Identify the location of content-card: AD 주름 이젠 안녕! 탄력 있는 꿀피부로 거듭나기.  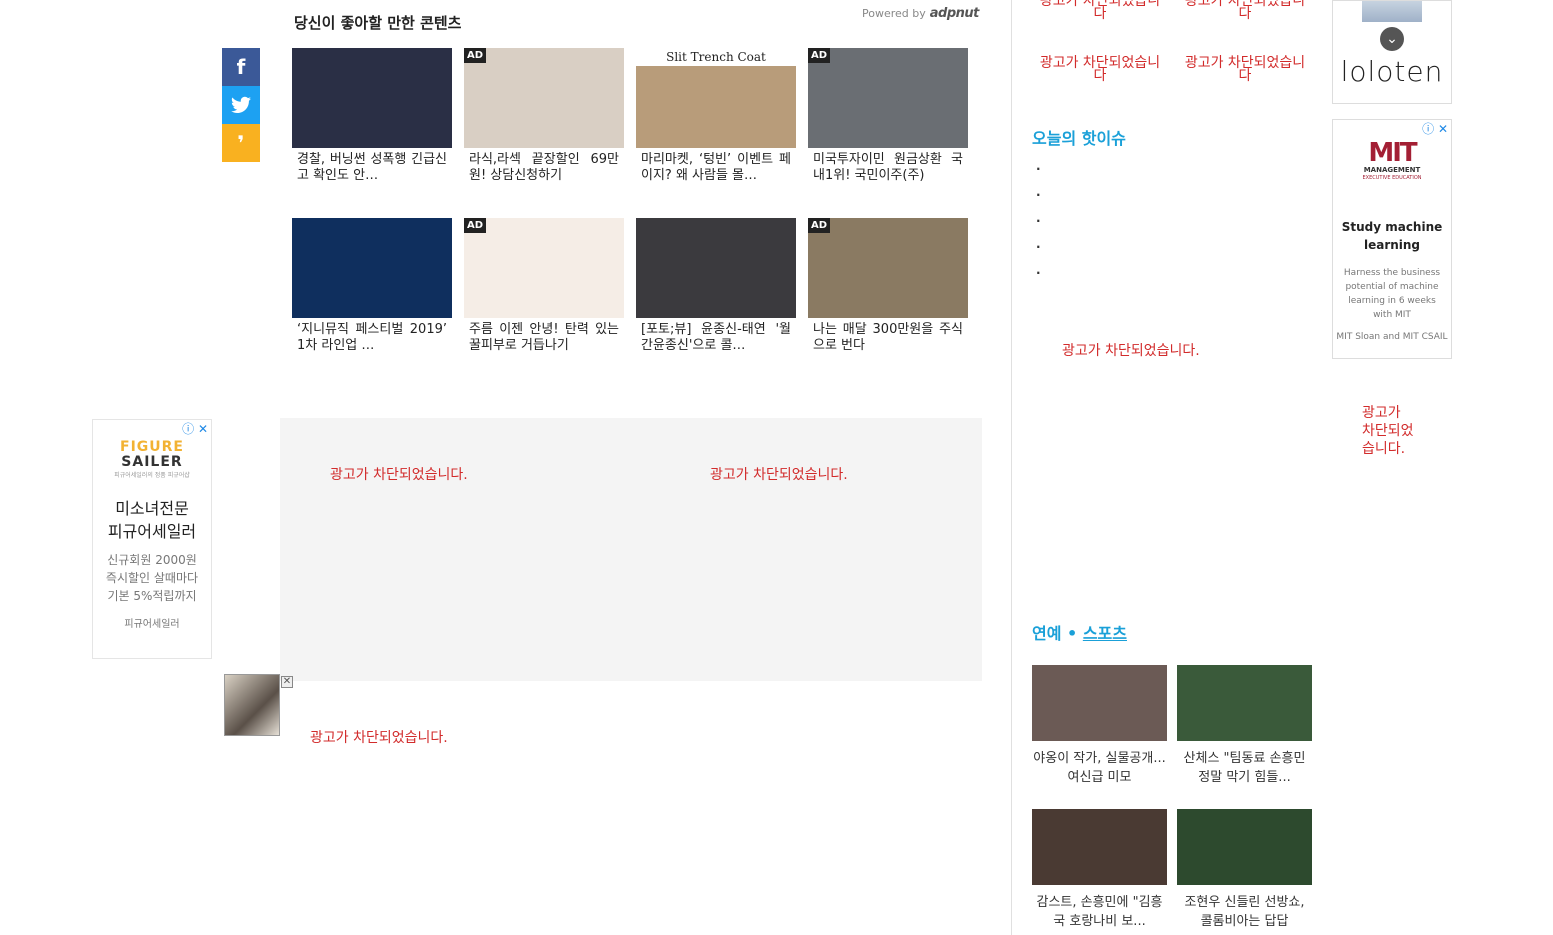
(544, 286).